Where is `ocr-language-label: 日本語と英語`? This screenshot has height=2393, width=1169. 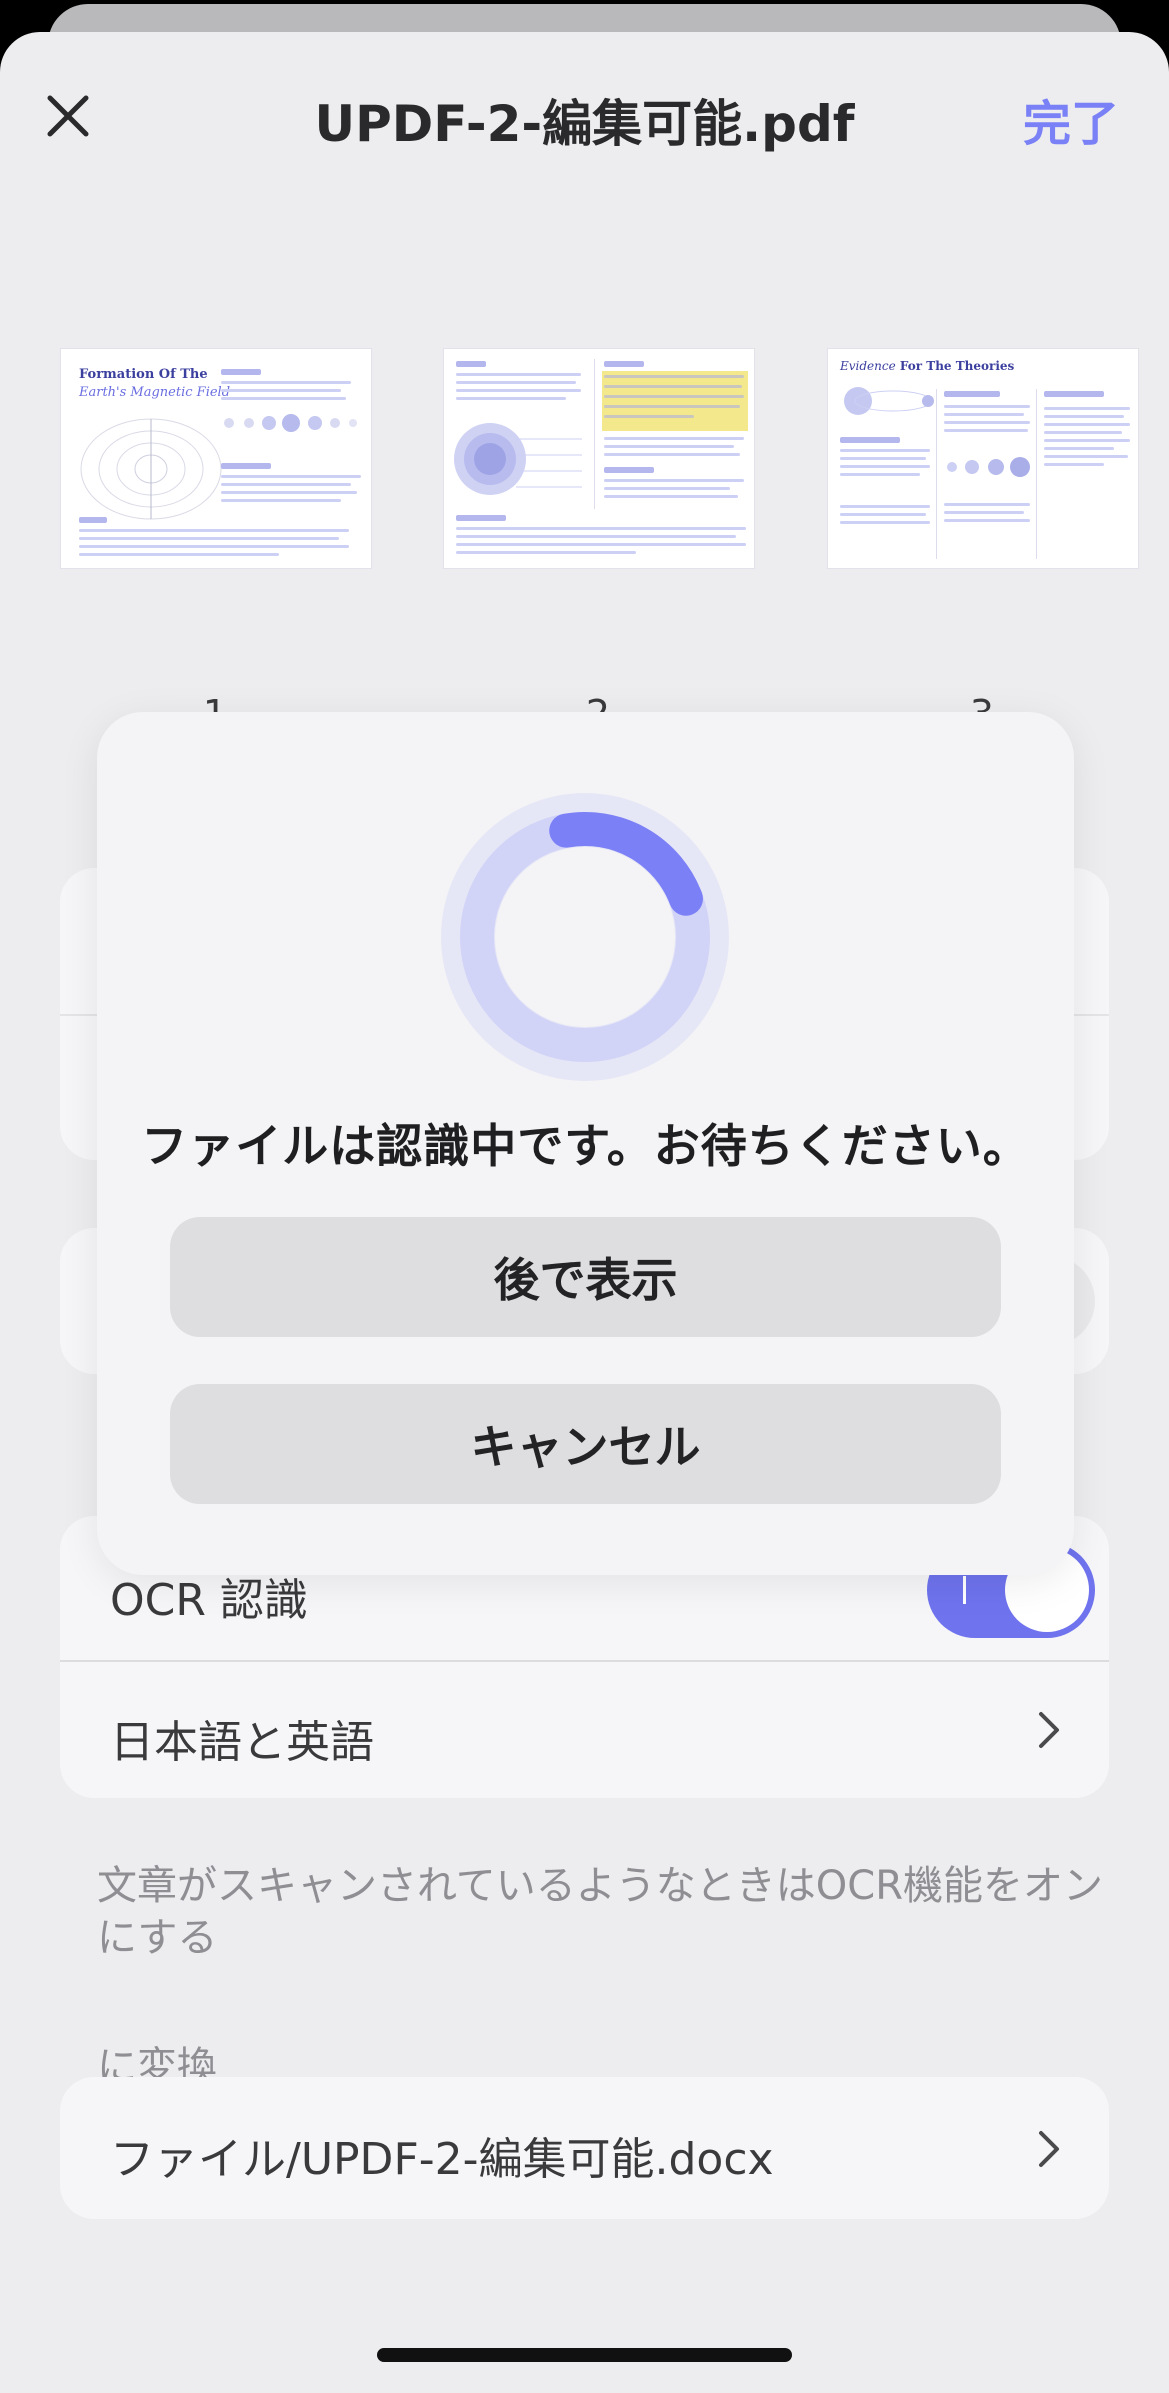 ocr-language-label: 日本語と英語 is located at coordinates (242, 1742).